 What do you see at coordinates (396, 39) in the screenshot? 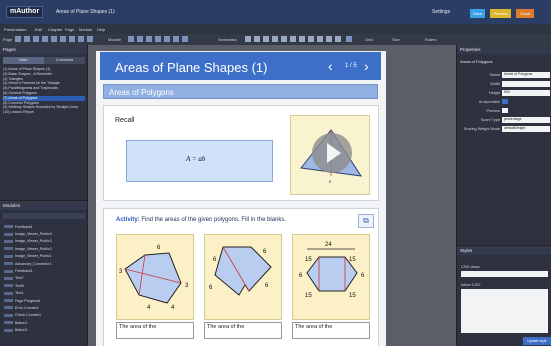
I see `toolbar-size-label: Size` at bounding box center [396, 39].